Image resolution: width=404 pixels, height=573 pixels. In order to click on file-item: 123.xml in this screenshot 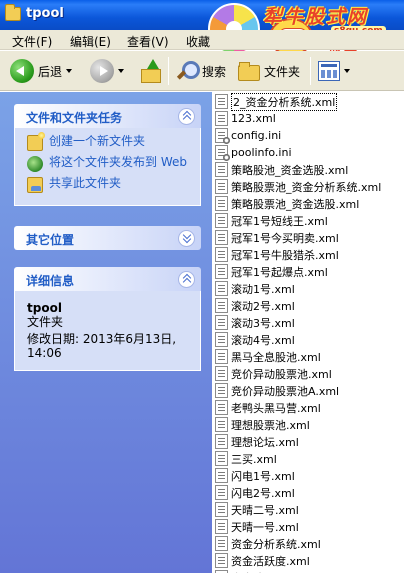, I will do `click(245, 118)`.